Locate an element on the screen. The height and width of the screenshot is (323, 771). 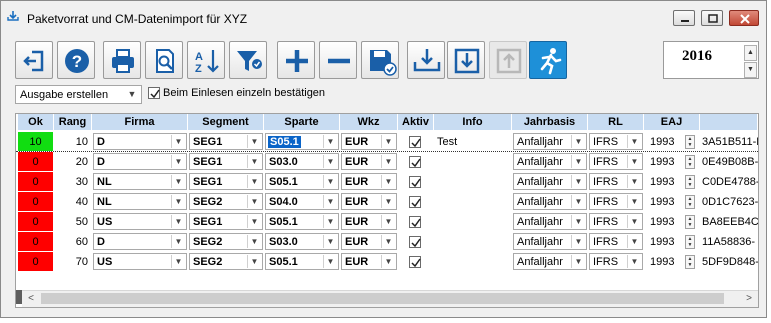
year-down-arrow-icon: ▼ is located at coordinates (750, 70).